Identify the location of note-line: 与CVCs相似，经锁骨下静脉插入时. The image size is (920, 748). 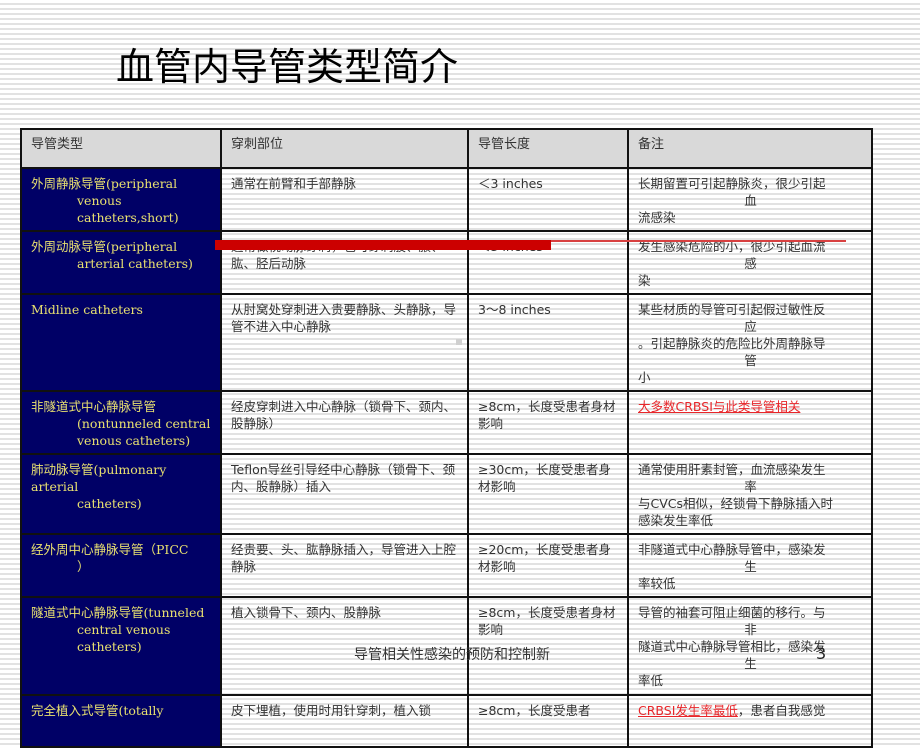
(736, 503).